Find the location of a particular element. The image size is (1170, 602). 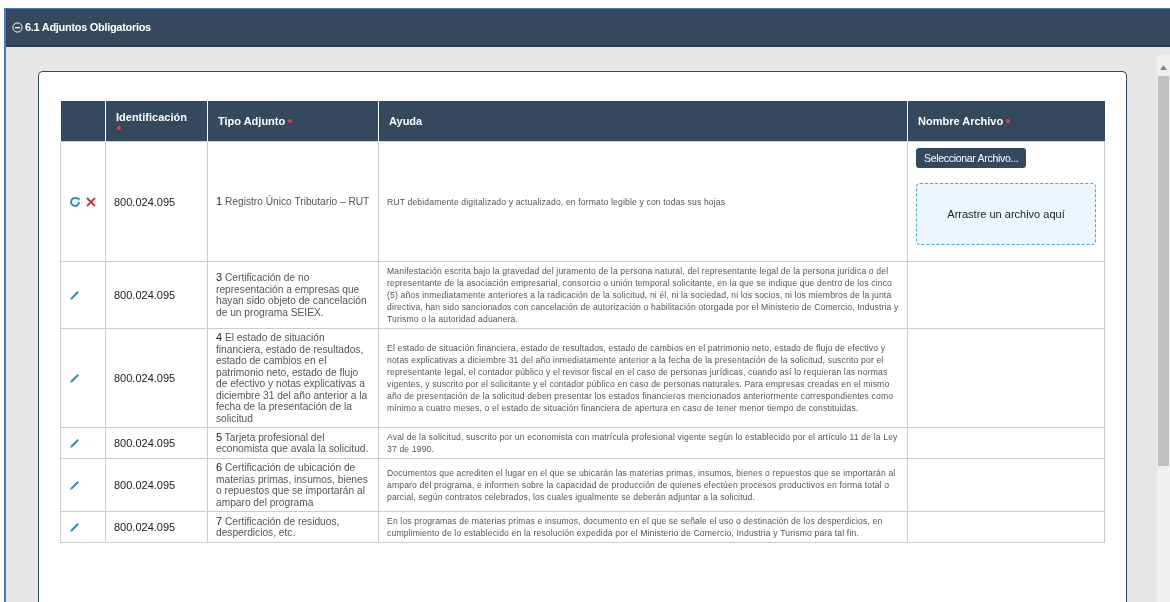

help-text: Documentos que acrediten el lugar en el que se ubicarán las materias primas, insumos, bienes o repuestos que se importarán al amparo del programa, e informen sobre la capacidad de producción de quienes efectúen procesos productivos en forma total o parcial, según contratos celebrados, los cuales igualmente se deberán adjuntar a la solicitud. is located at coordinates (642, 485).